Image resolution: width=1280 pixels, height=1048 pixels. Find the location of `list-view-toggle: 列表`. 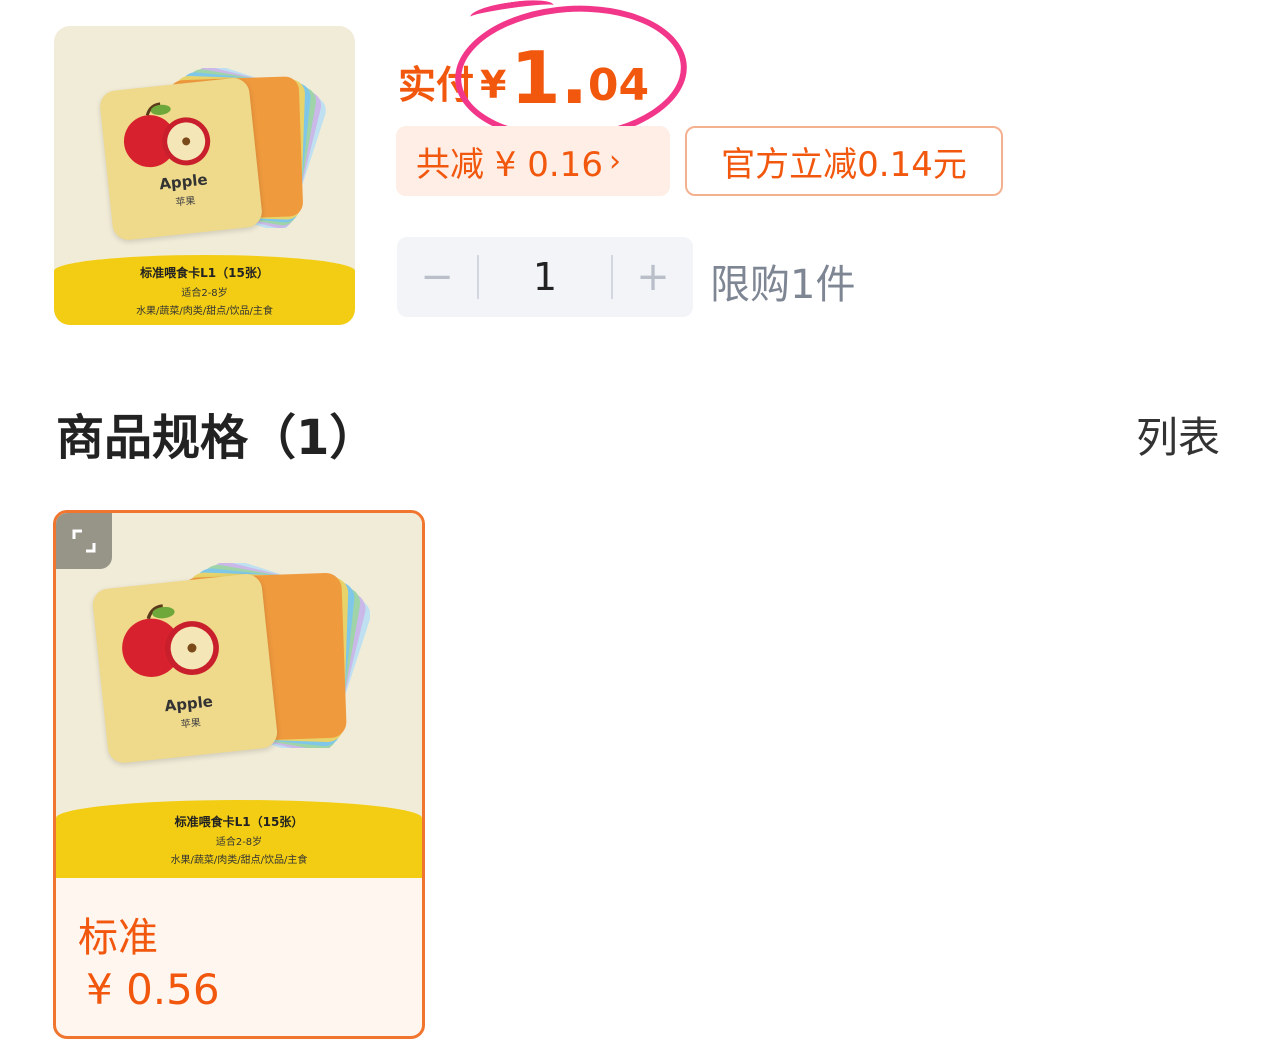

list-view-toggle: 列表 is located at coordinates (1178, 434).